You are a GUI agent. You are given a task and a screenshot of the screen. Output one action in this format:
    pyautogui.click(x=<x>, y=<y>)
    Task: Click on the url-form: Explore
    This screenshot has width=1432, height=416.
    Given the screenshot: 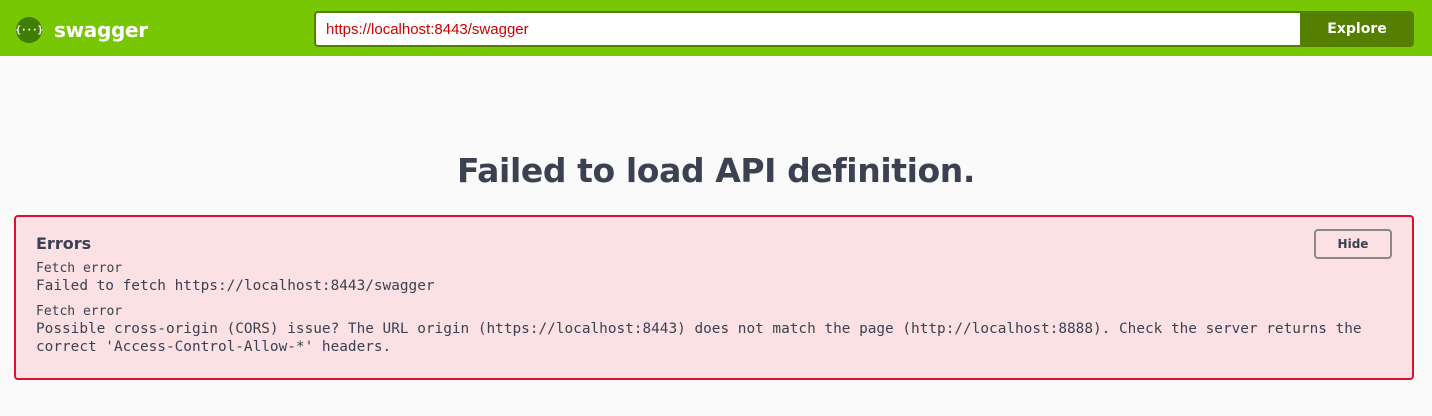 What is the action you would take?
    pyautogui.click(x=864, y=29)
    